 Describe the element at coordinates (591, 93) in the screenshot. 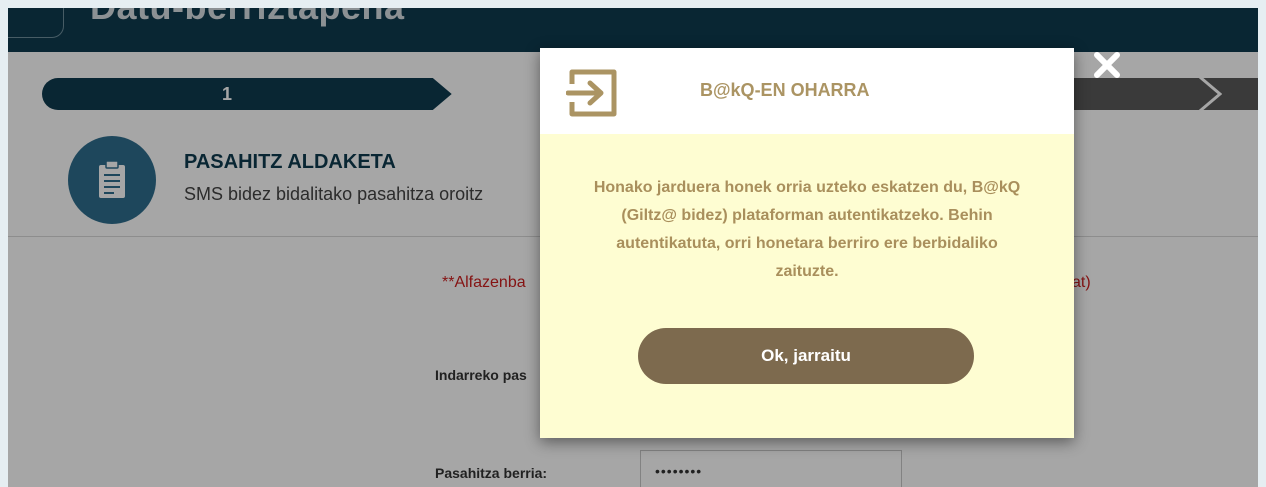

I see `login-arrow-icon` at that location.